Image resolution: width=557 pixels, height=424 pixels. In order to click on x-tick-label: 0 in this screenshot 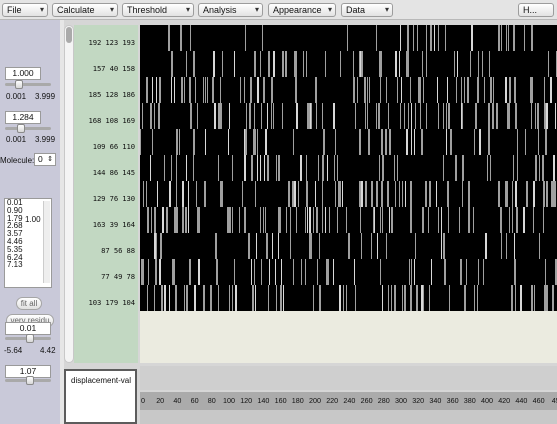, I will do `click(143, 400)`.